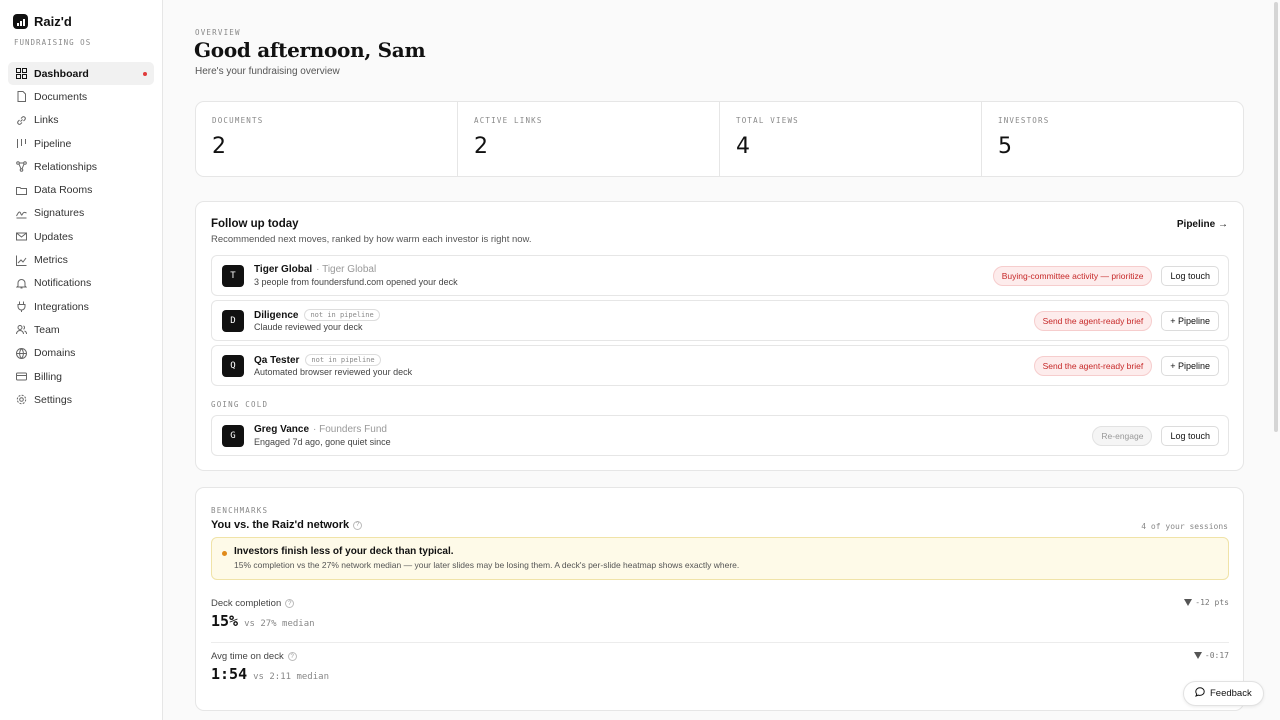  Describe the element at coordinates (240, 404) in the screenshot. I see `going-cold-label: GOING COLD` at that location.